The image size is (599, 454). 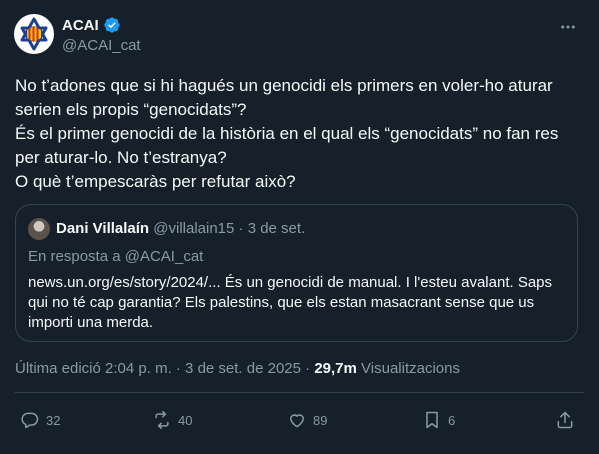 I want to click on author-avatar, so click(x=34, y=34).